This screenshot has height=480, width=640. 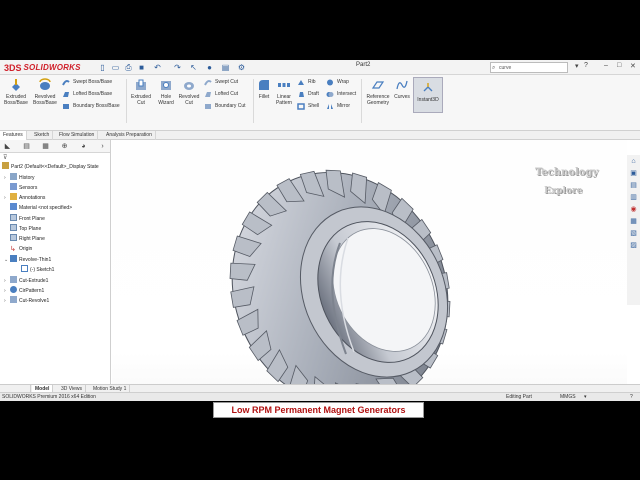 What do you see at coordinates (141, 92) in the screenshot?
I see `extruded-cut-button: Extruded Cut` at bounding box center [141, 92].